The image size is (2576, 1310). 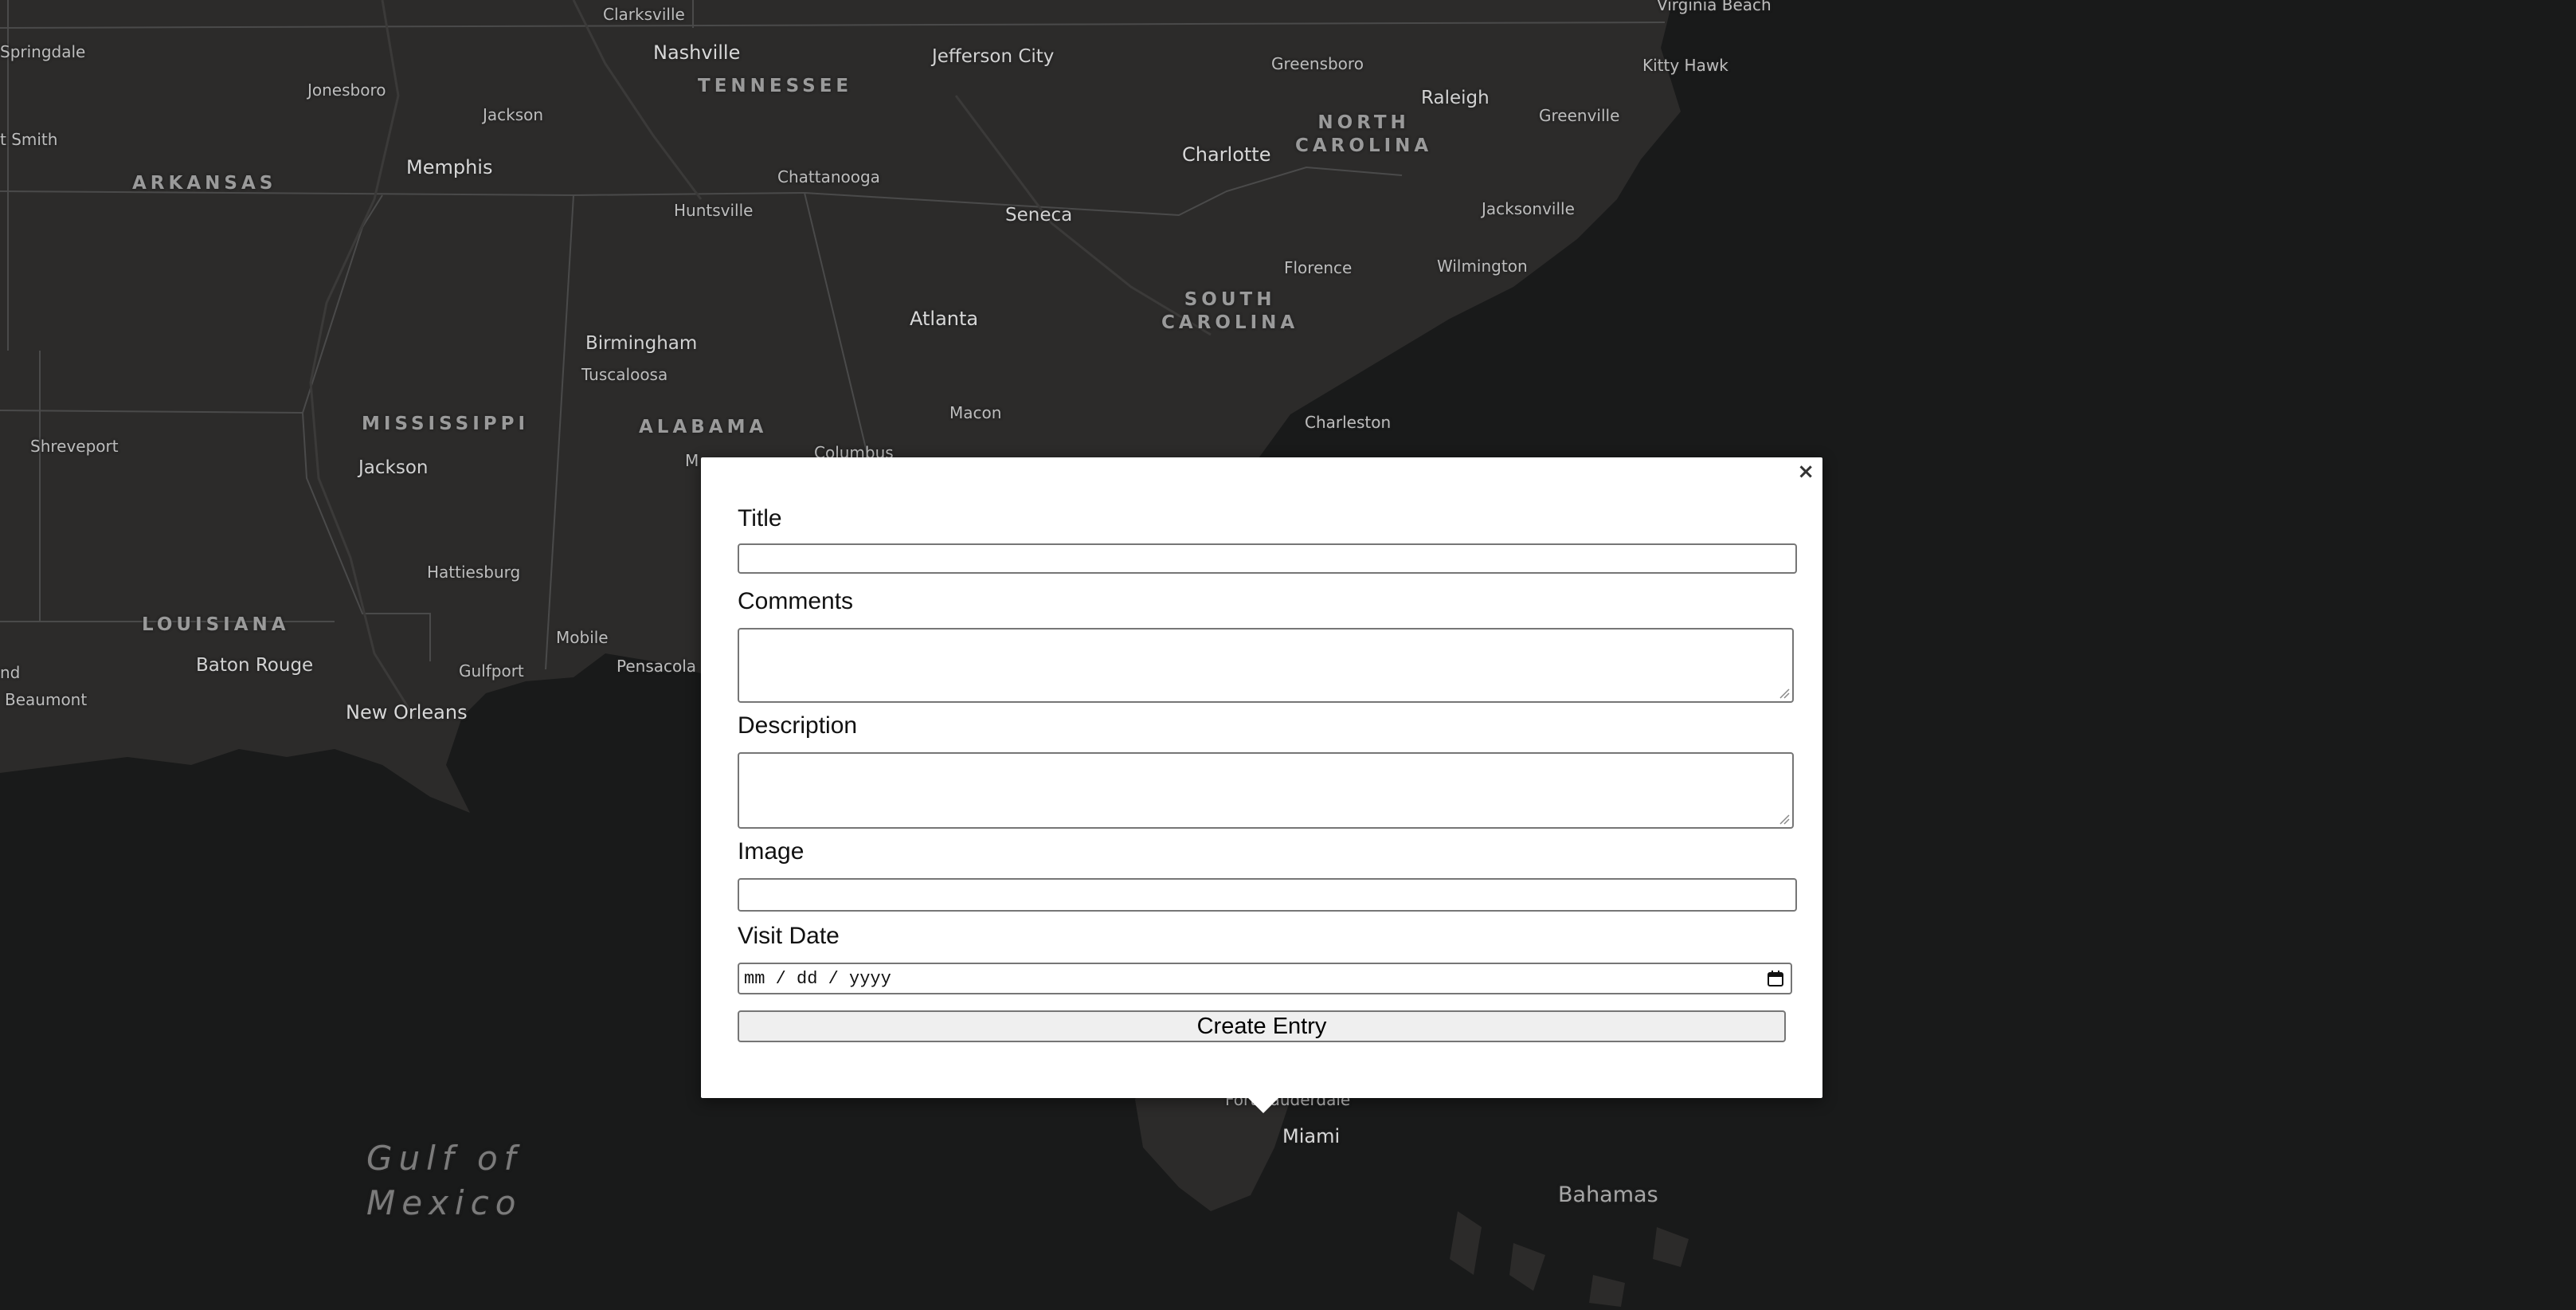 I want to click on city-label-springdale: Springdale, so click(x=43, y=51).